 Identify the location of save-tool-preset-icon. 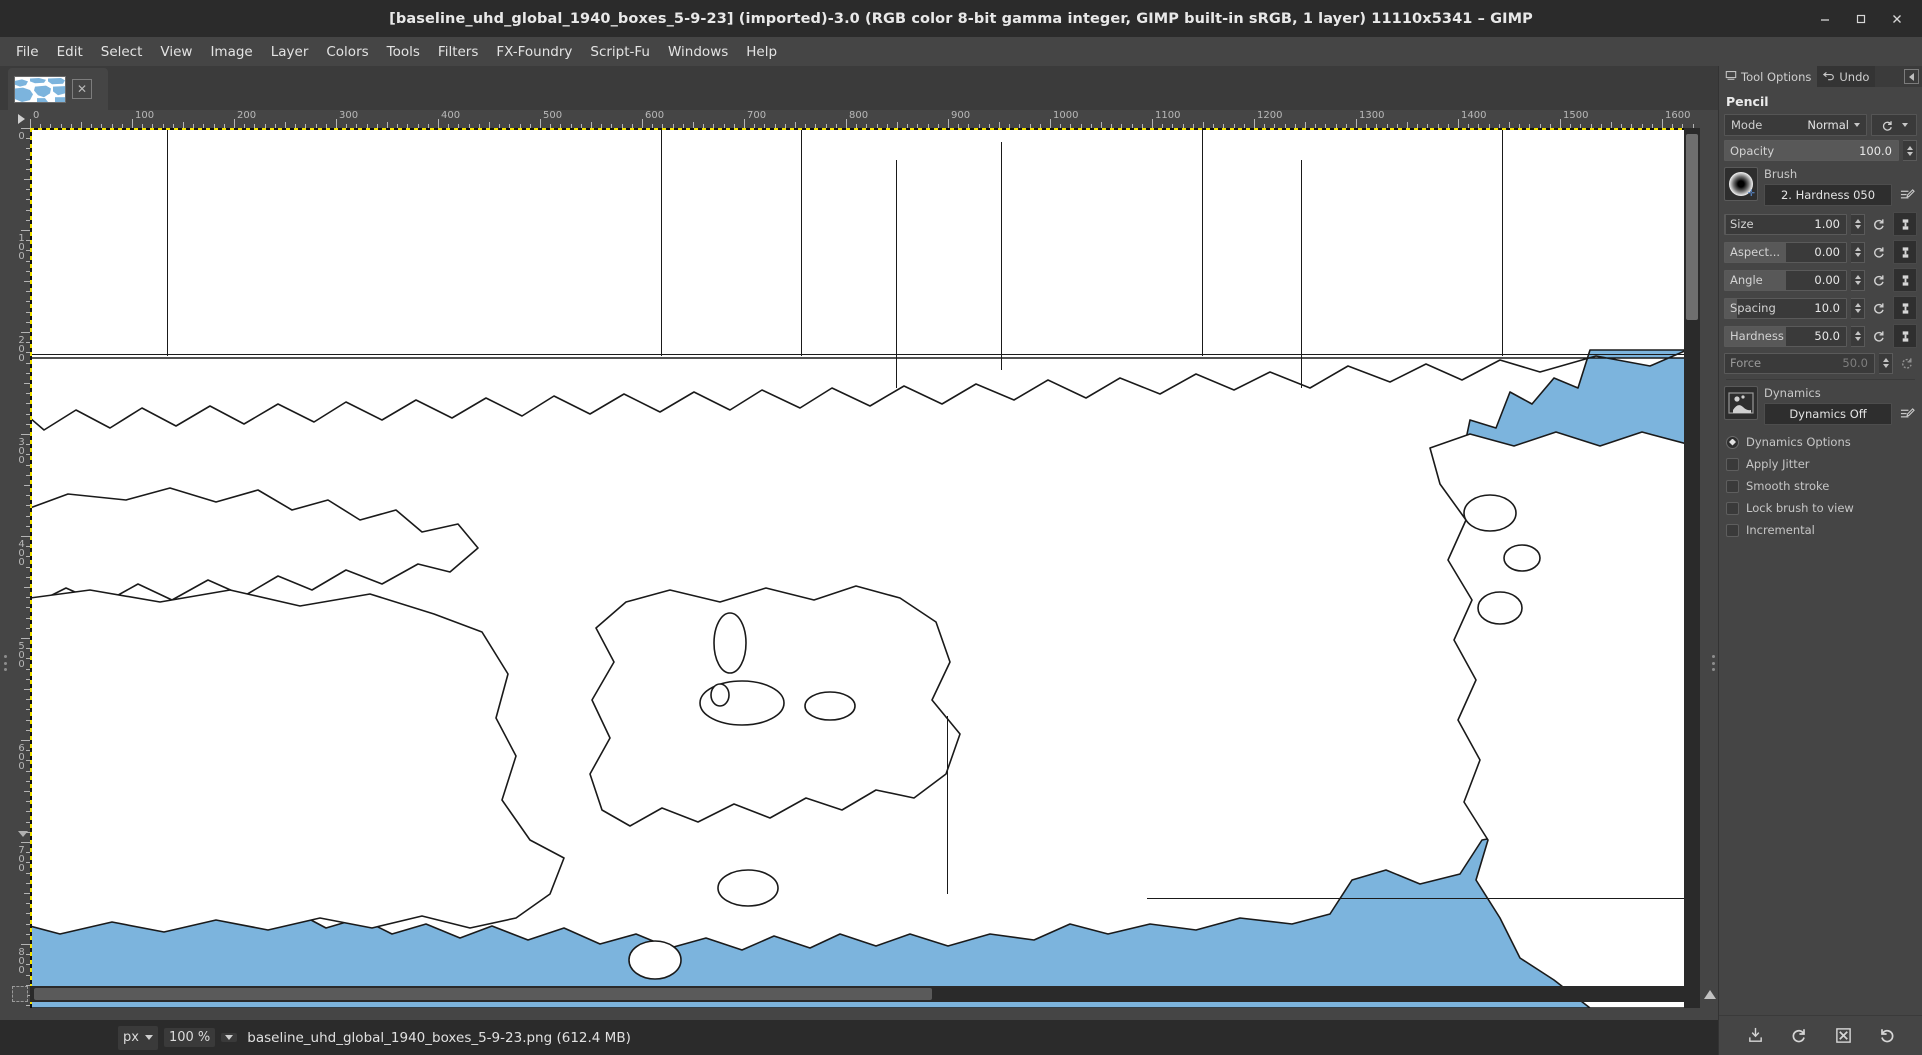
(1755, 1034).